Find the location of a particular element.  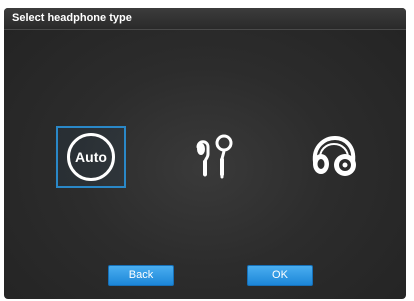

title-bar: Select headphone type is located at coordinates (205, 19).